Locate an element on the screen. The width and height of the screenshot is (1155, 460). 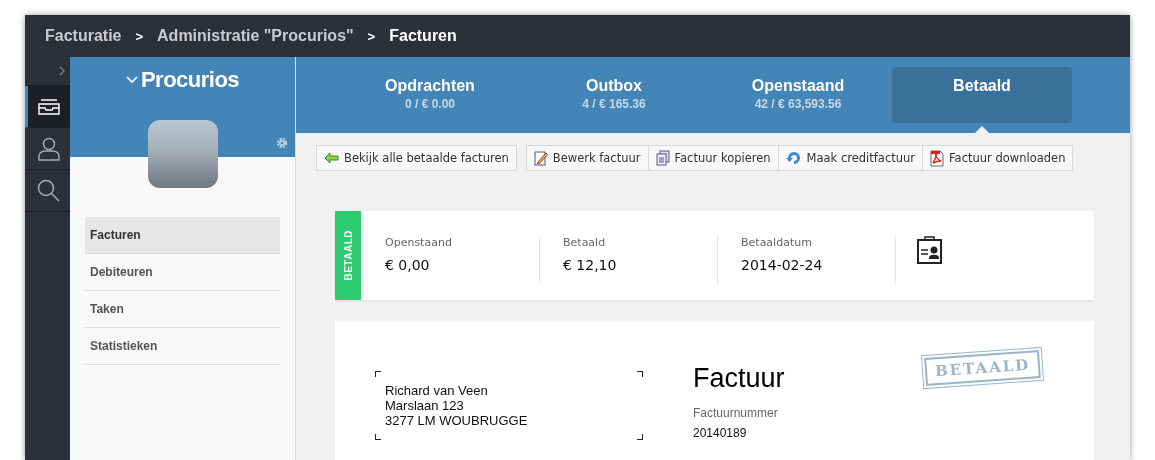
address-line: Richard van Veen is located at coordinates (437, 390).